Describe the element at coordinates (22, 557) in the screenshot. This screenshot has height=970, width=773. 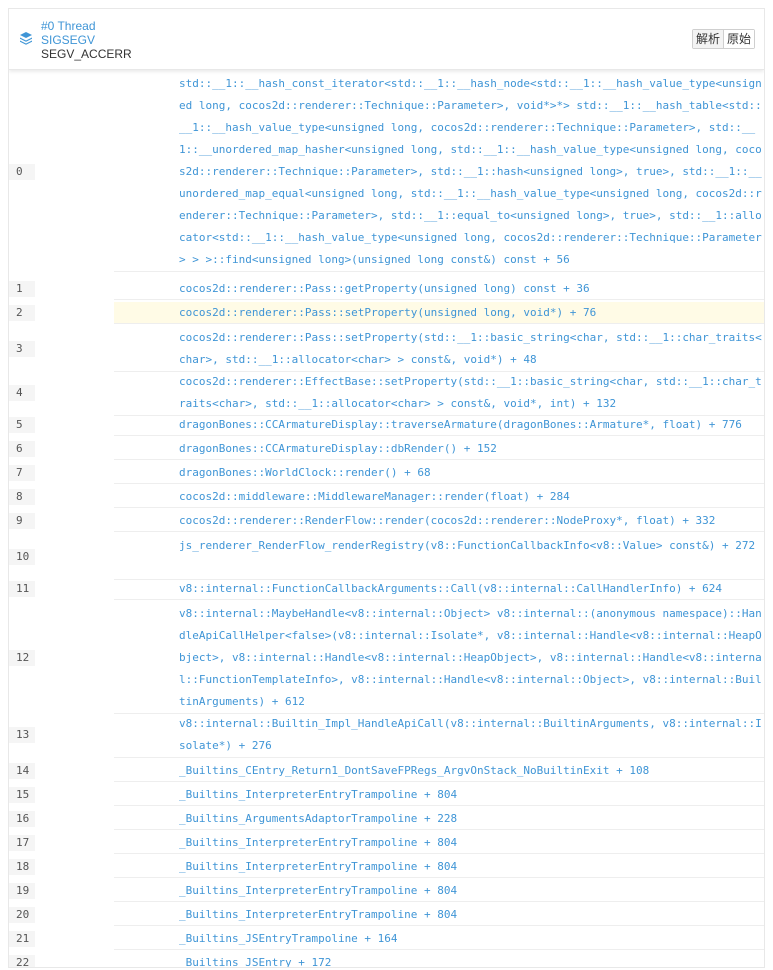
I see `frame-index: 10` at that location.